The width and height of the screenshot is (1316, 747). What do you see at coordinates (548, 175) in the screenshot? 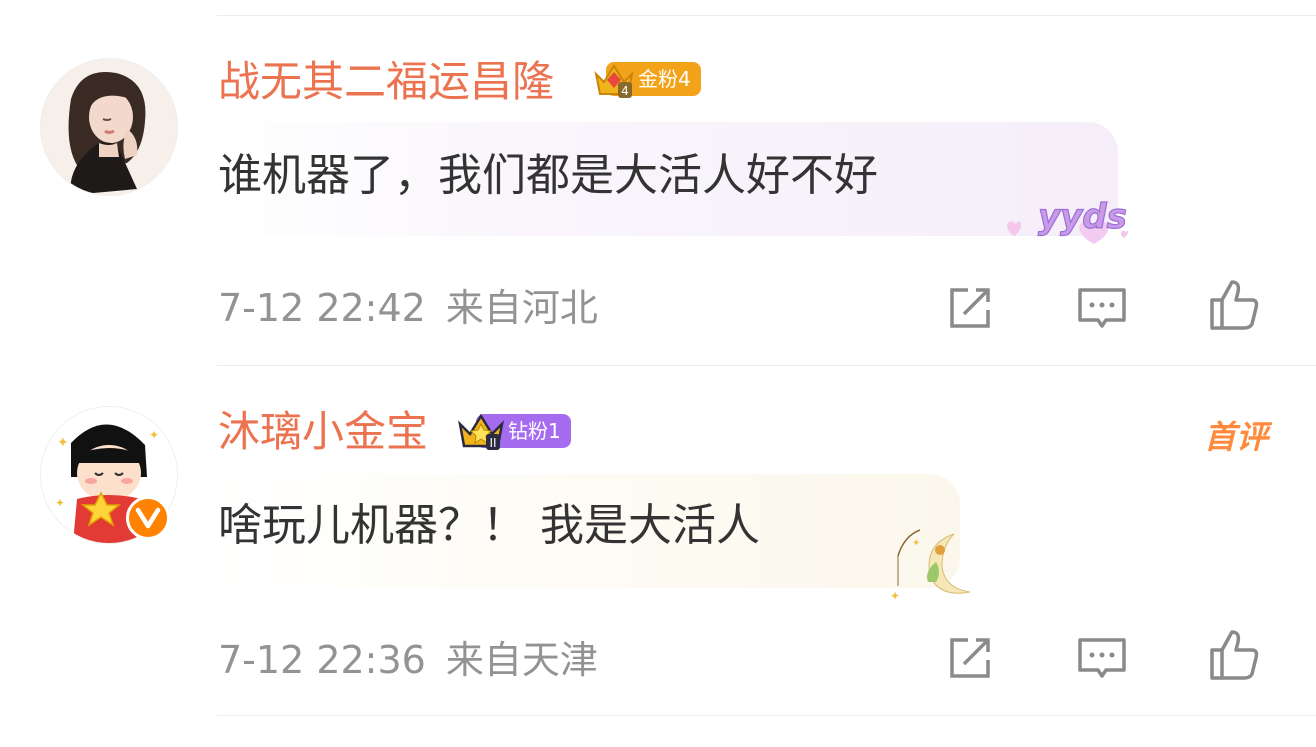
I see `comment-text: 谁机器了，我们都是大活人好不好` at bounding box center [548, 175].